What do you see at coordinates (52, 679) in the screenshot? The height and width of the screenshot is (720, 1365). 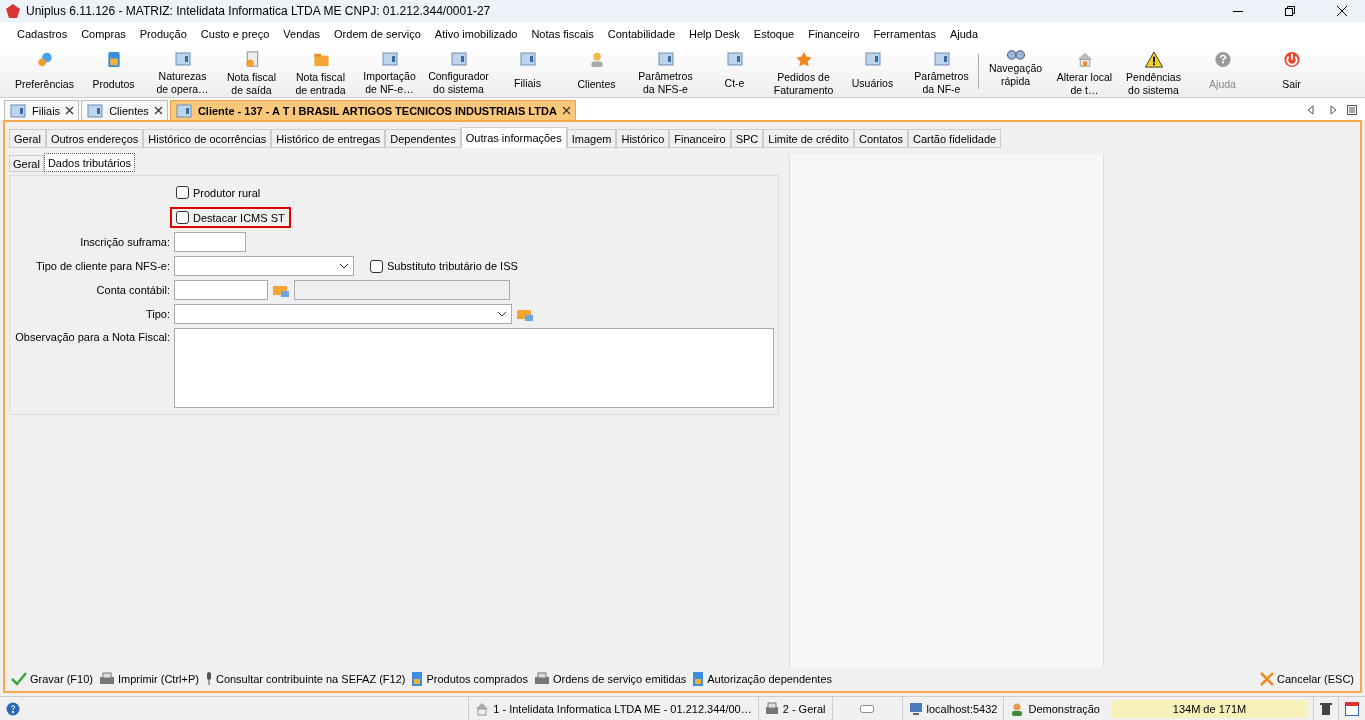 I see `action-button: Gravar (F10)` at bounding box center [52, 679].